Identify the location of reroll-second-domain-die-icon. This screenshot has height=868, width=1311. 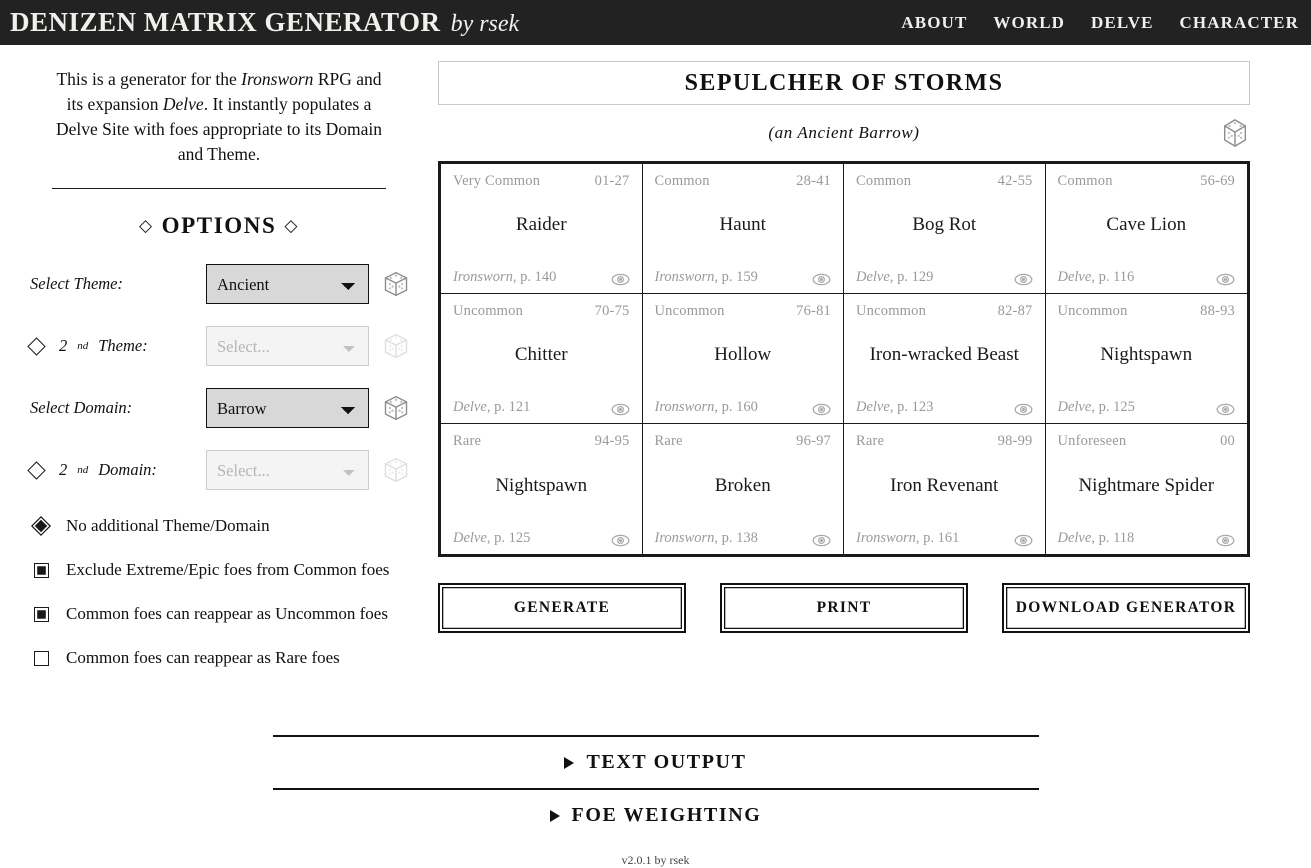
(396, 470).